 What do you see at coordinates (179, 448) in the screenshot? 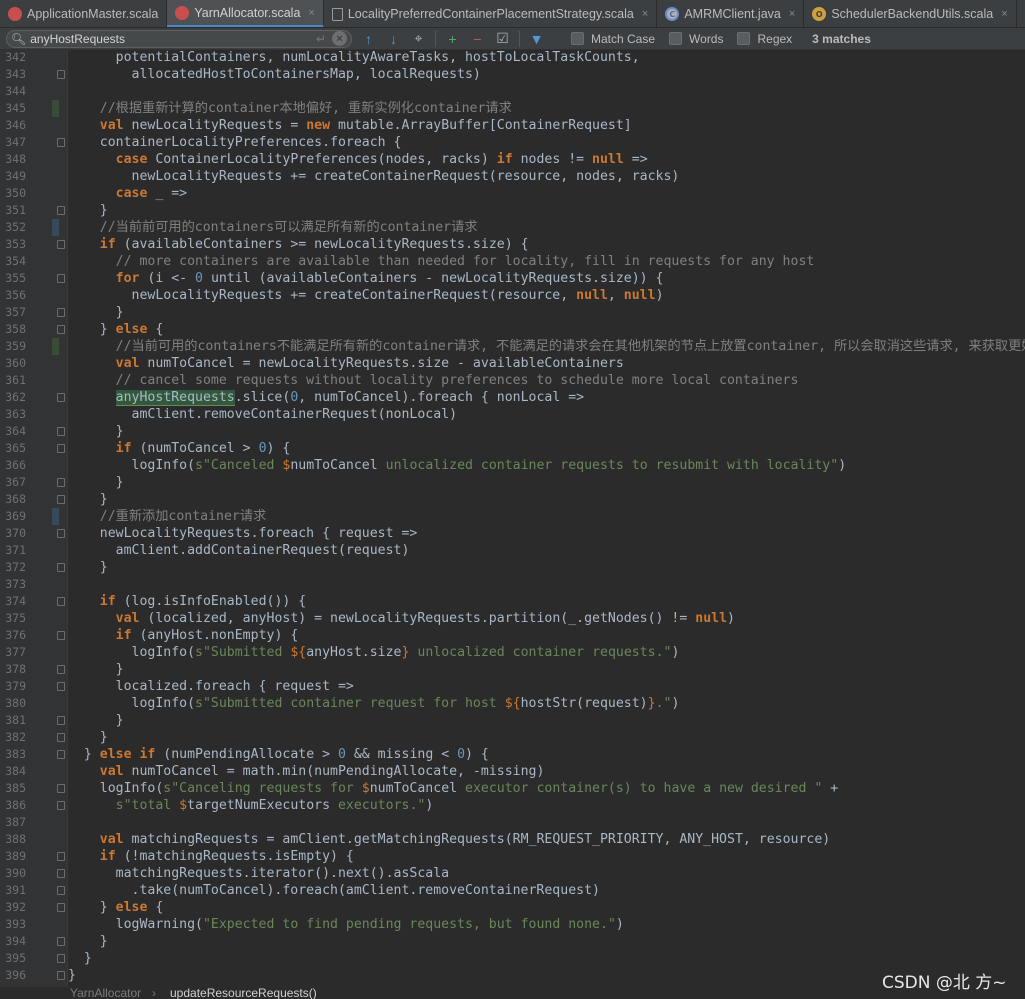
I see `code-line: if (numToCancel > 0) {` at bounding box center [179, 448].